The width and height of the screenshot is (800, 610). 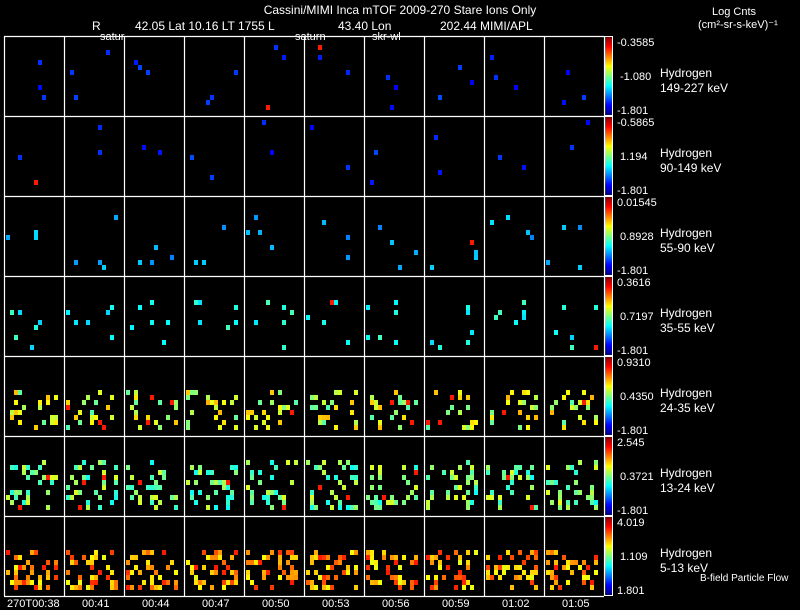 I want to click on species-energy-label: Hydrogen 5-13 keV, so click(x=686, y=561).